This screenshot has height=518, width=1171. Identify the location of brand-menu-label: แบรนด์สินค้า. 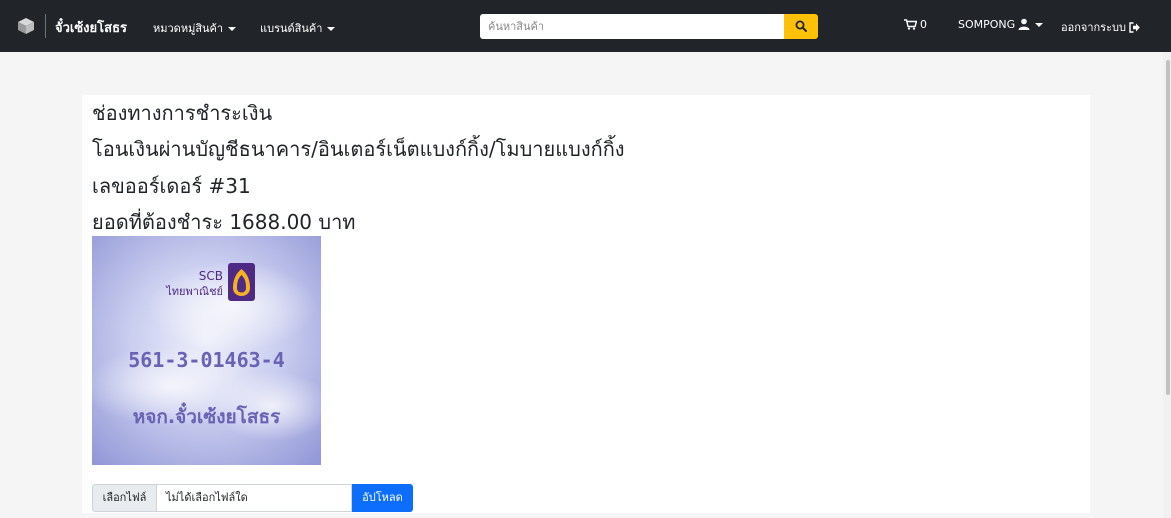
(291, 28).